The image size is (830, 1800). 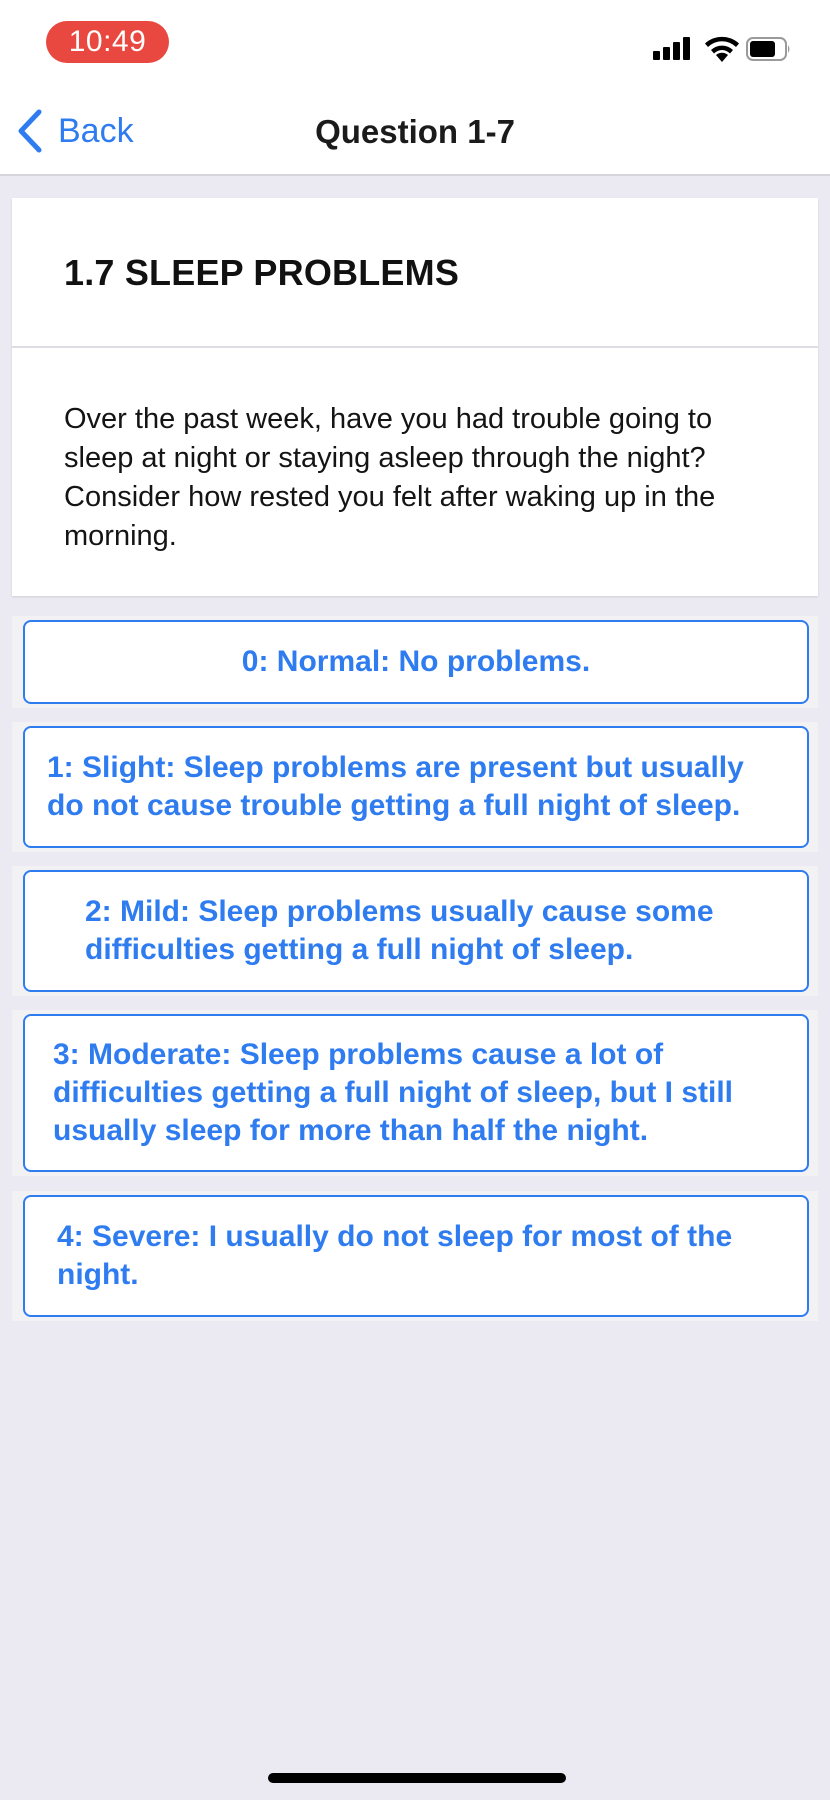 I want to click on navigation-bar: 10:49 Back Question 1-7, so click(x=415, y=88).